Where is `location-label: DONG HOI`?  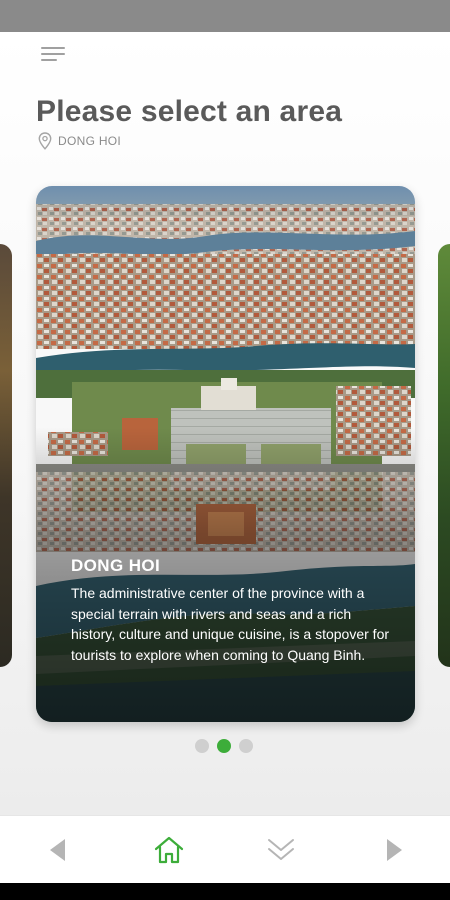 location-label: DONG HOI is located at coordinates (90, 141).